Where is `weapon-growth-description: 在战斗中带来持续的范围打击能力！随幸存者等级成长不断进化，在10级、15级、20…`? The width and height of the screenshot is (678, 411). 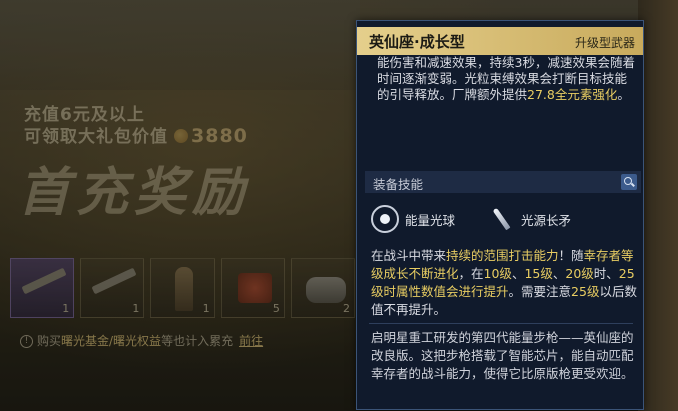
weapon-growth-description: 在战斗中带来持续的范围打击能力！随幸存者等级成长不断进化，在10级、15级、20… is located at coordinates (504, 283).